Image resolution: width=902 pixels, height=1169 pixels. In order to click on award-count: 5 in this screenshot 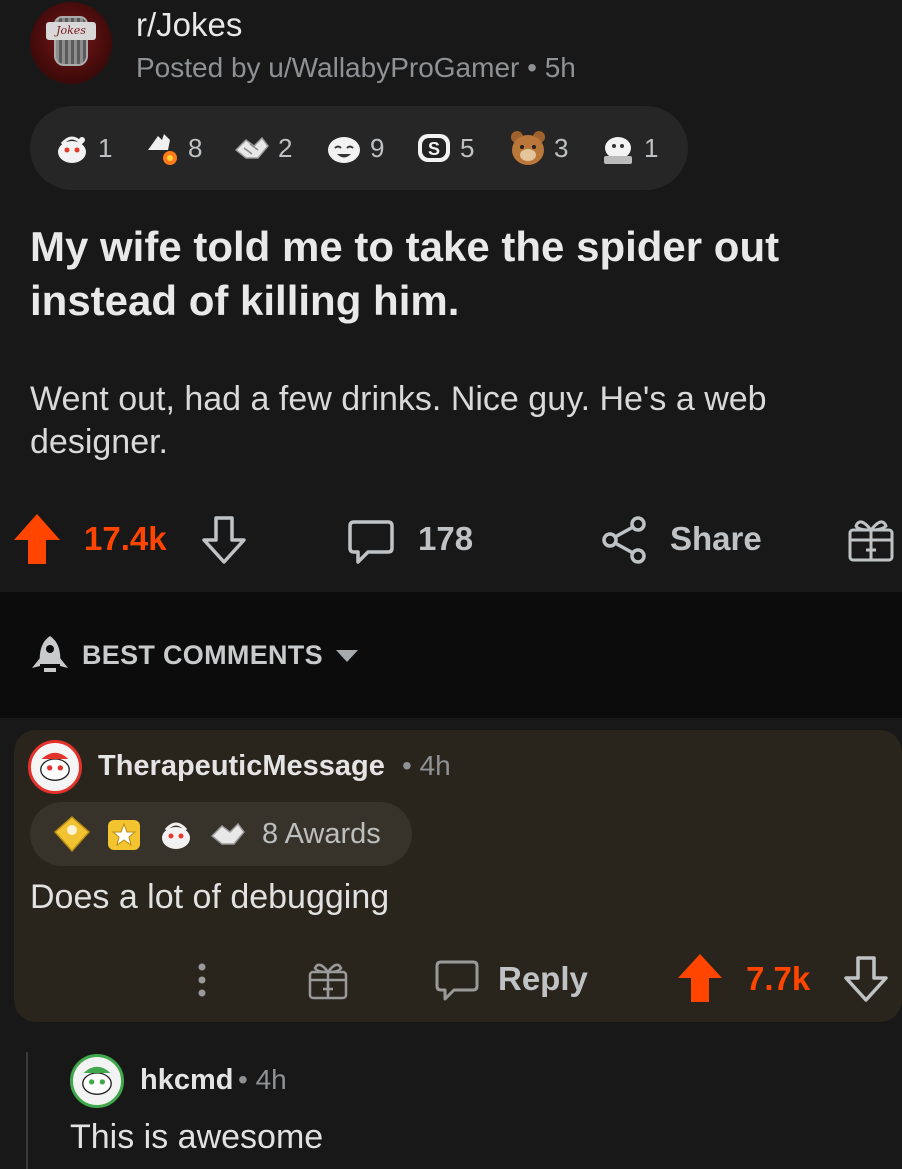, I will do `click(467, 147)`.